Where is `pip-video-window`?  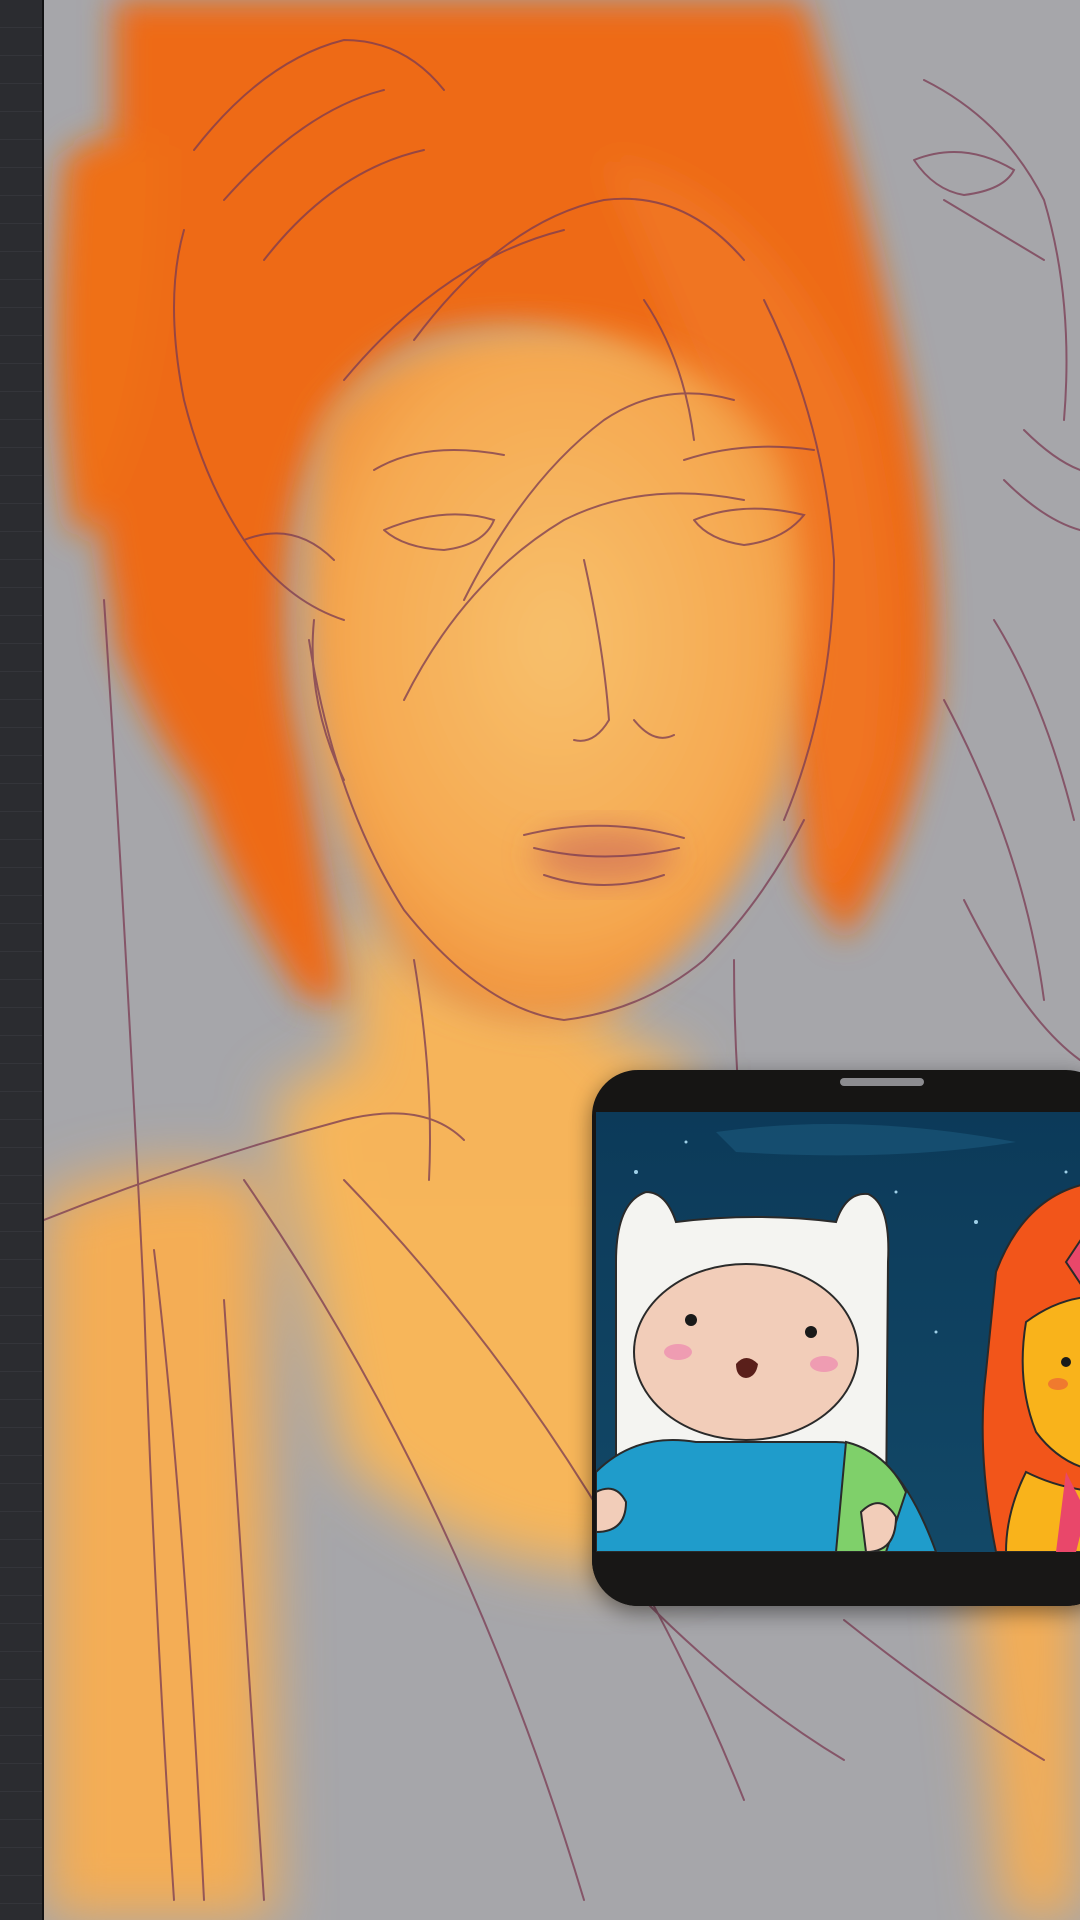 pip-video-window is located at coordinates (836, 1338).